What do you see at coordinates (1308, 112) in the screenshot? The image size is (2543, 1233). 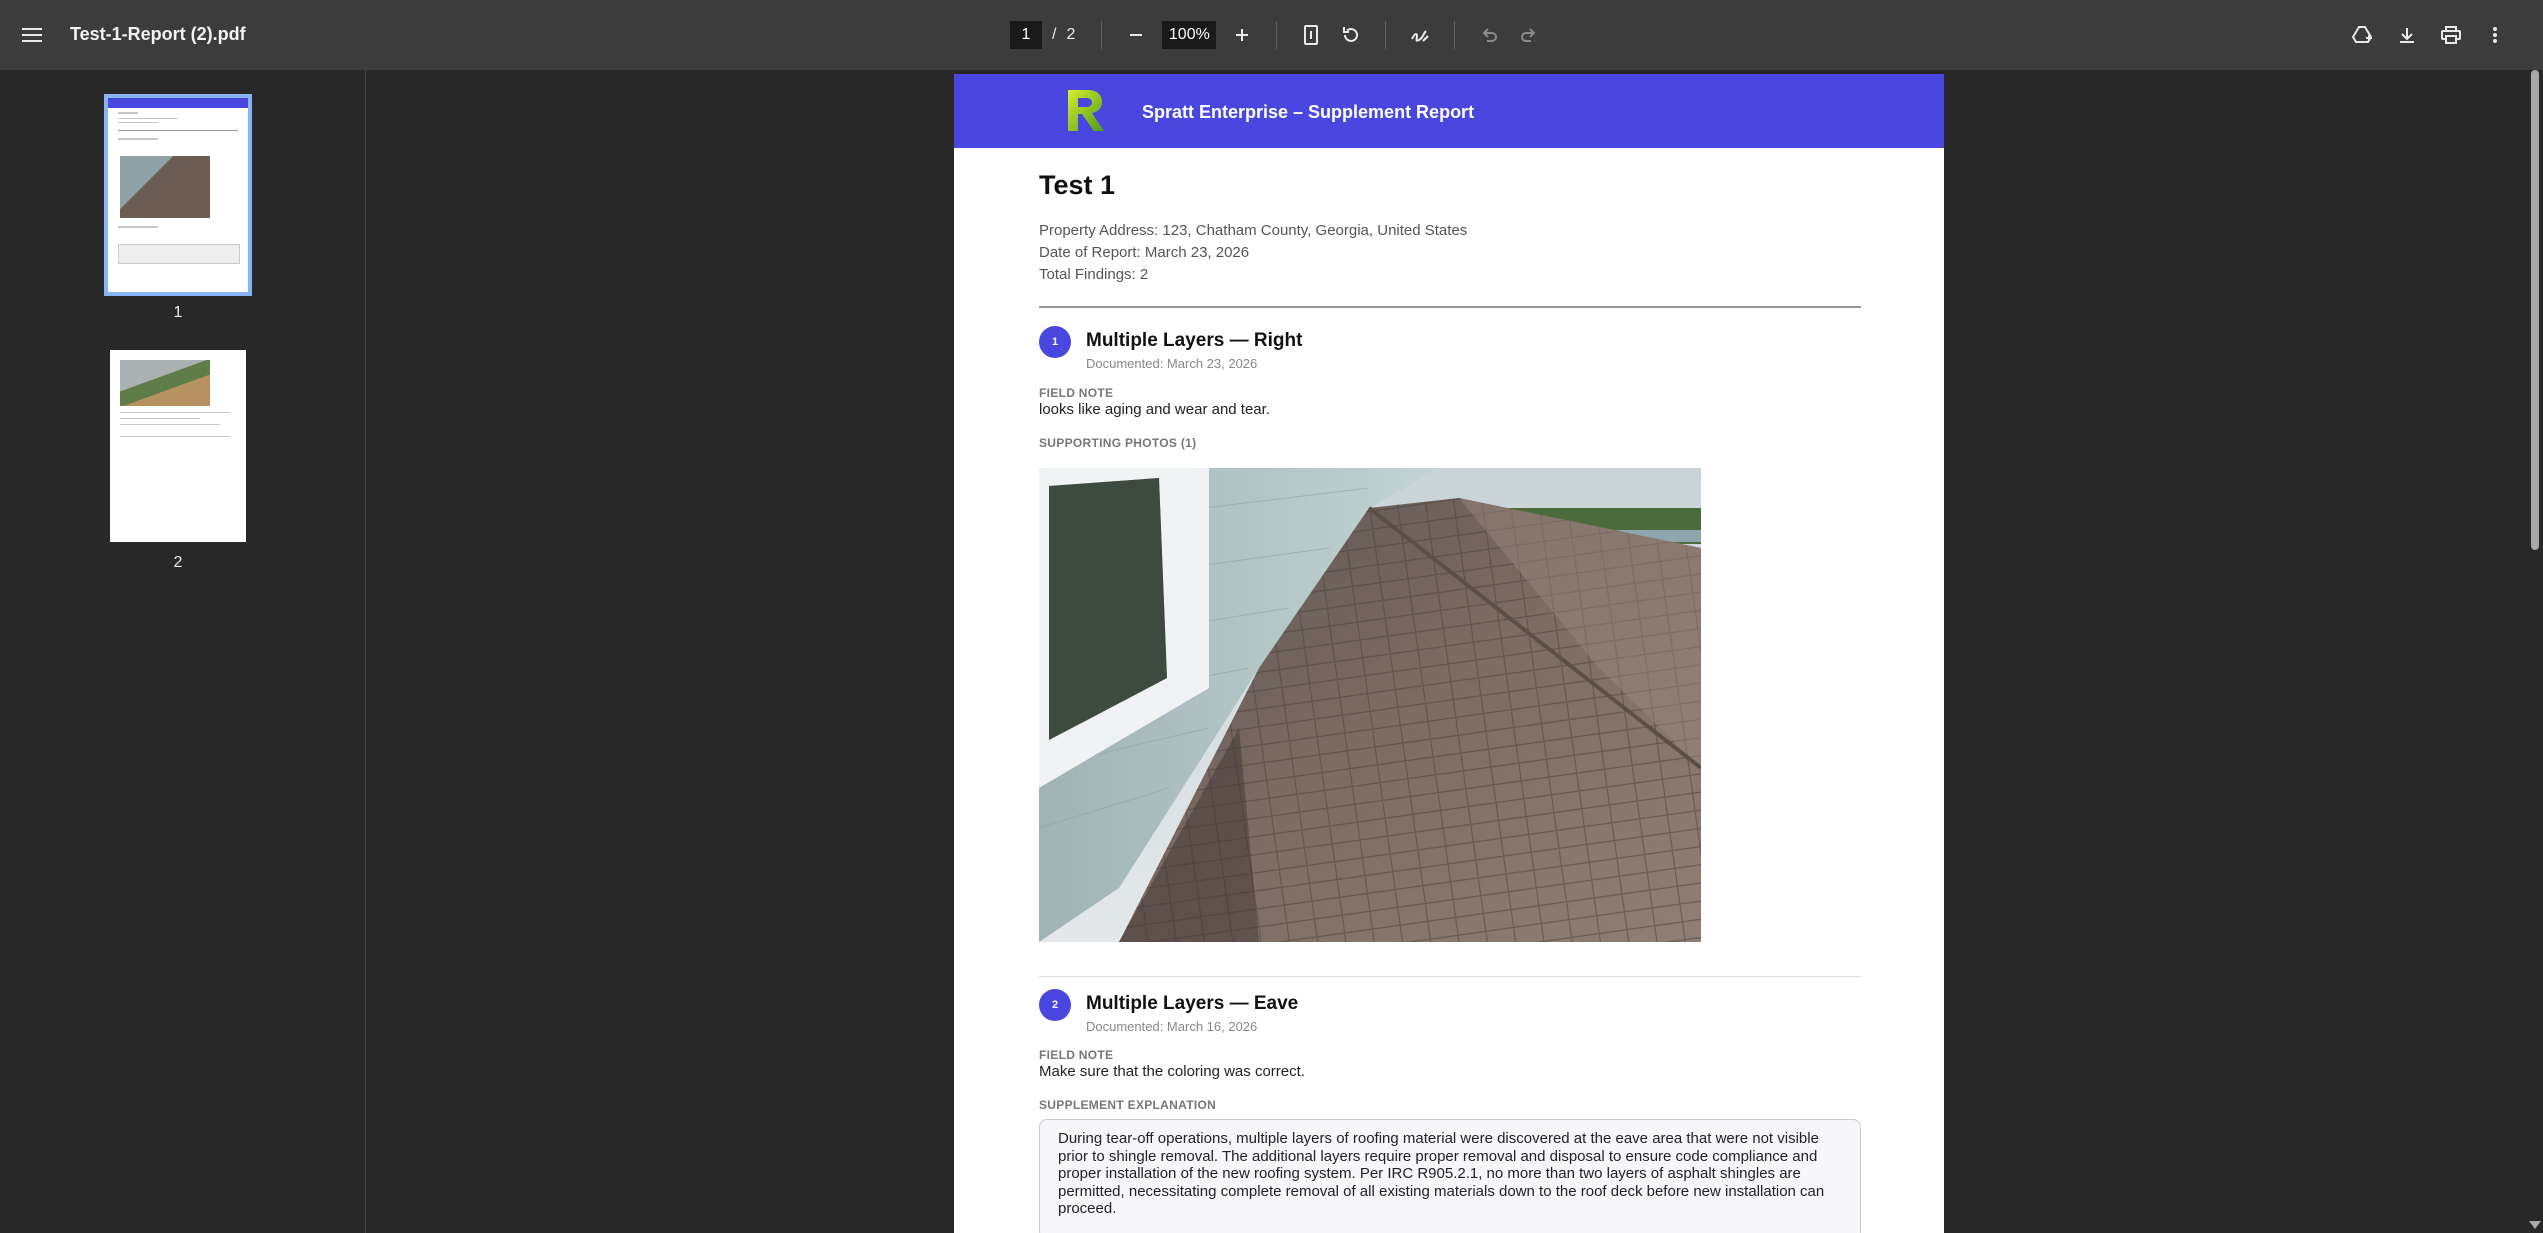 I see `report-header-title: Spratt Enterprise – Supplement Report` at bounding box center [1308, 112].